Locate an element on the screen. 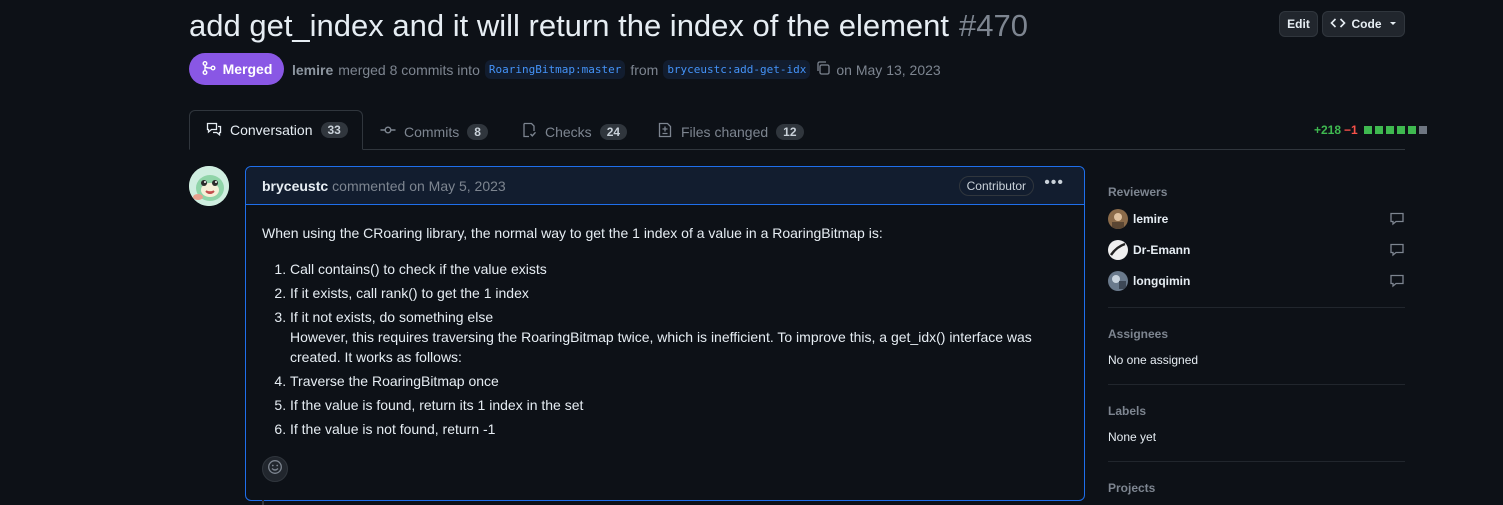 This screenshot has height=505, width=1503. labels-value: None yet is located at coordinates (1132, 437).